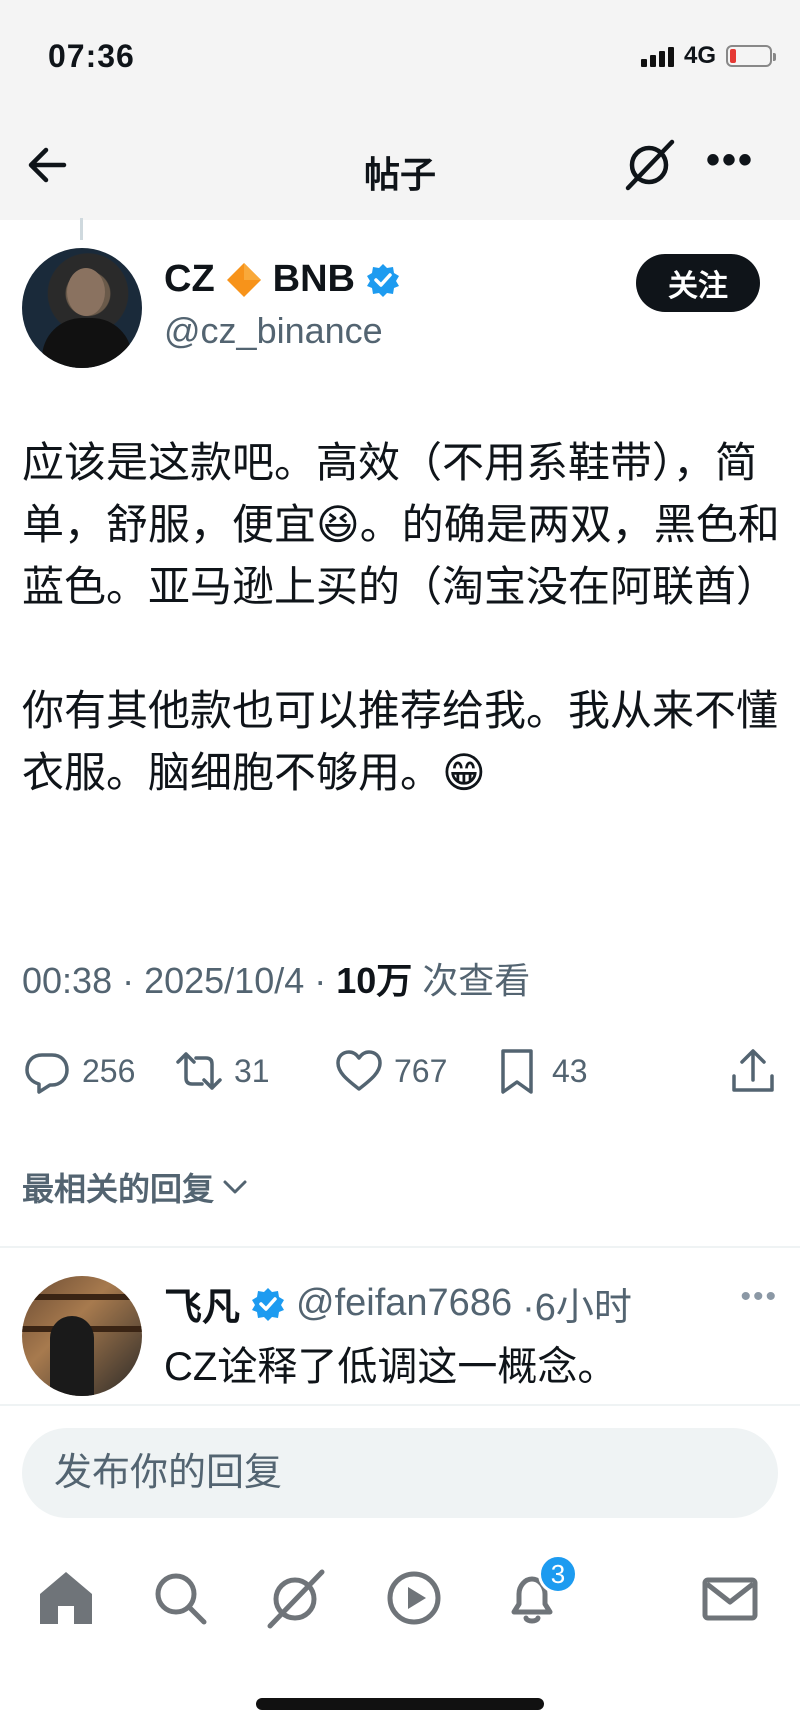  Describe the element at coordinates (421, 1070) in the screenshot. I see `like-count: 767` at that location.